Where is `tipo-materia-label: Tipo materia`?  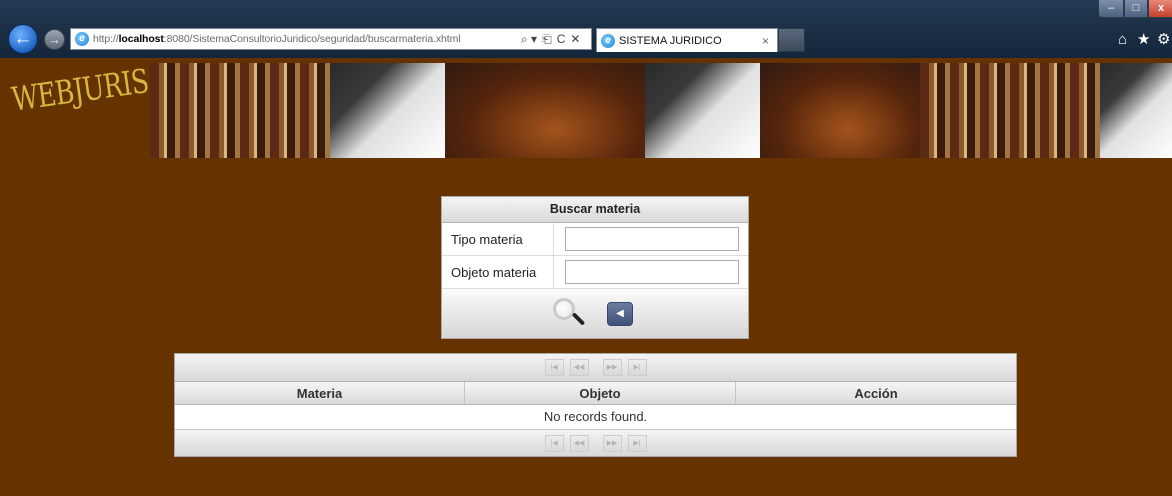
tipo-materia-label: Tipo materia is located at coordinates (498, 239).